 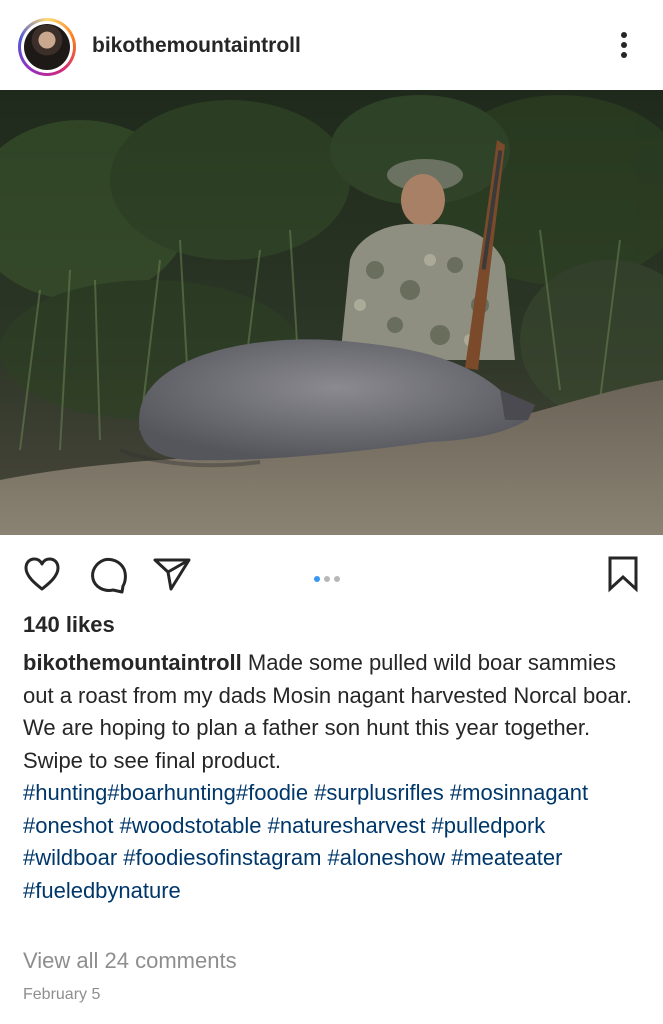 I want to click on hashtag: #boarhunting, so click(x=171, y=792).